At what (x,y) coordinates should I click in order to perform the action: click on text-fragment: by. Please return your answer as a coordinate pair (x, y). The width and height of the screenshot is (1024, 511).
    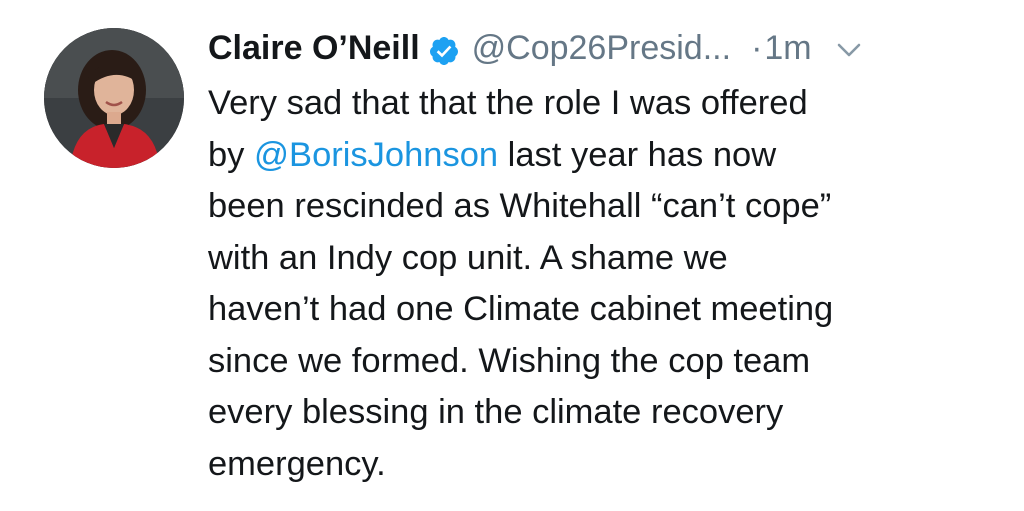
    Looking at the image, I should click on (231, 154).